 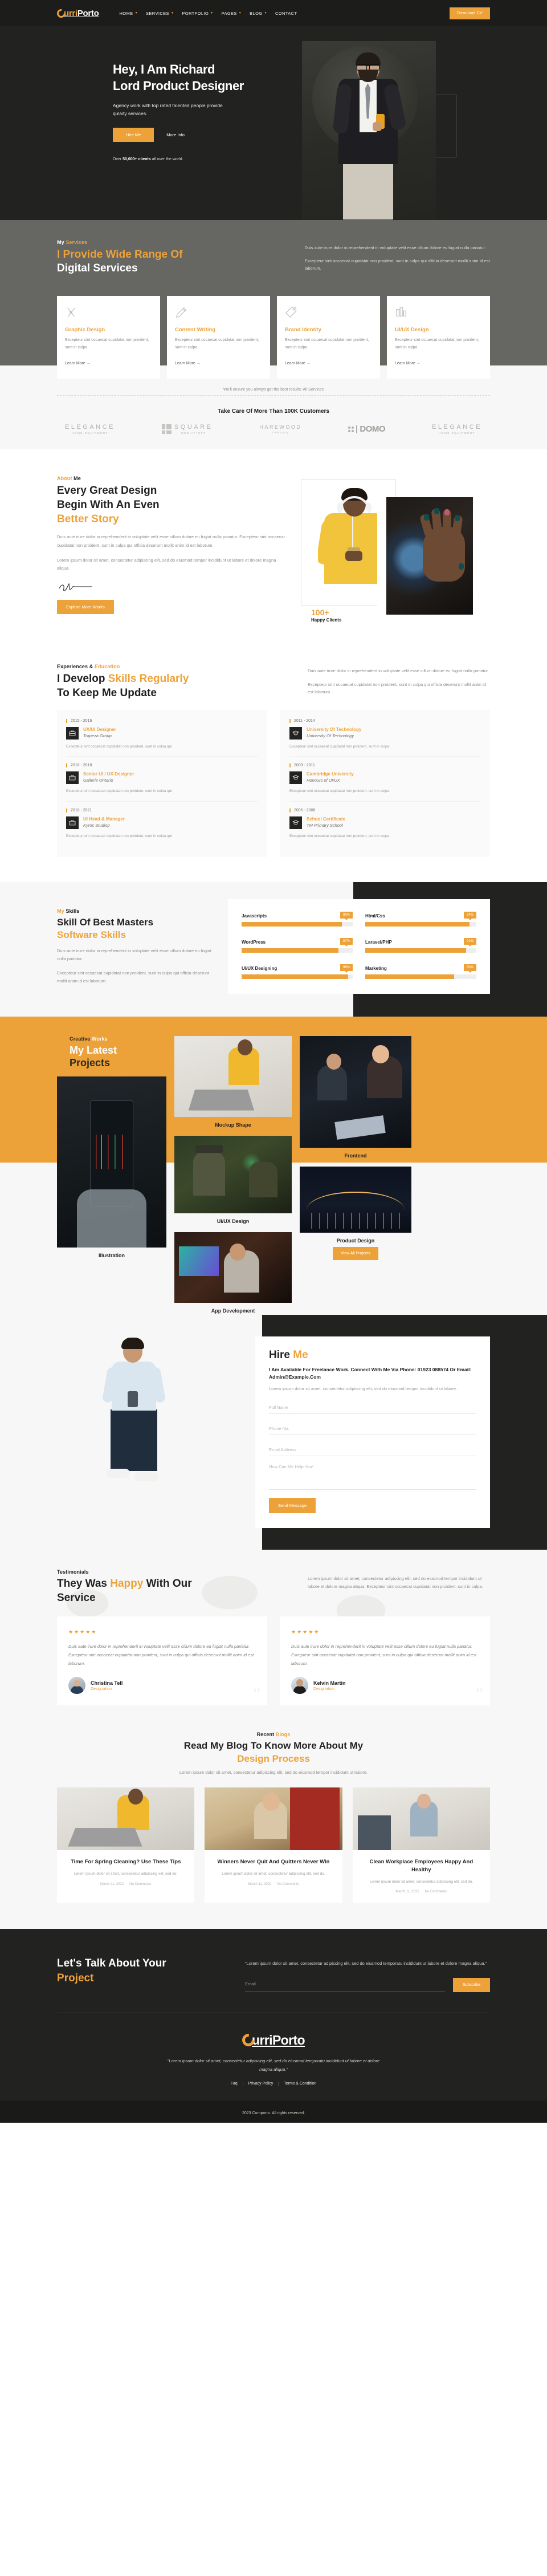 What do you see at coordinates (355, 1253) in the screenshot?
I see `view-all-projects-button: View All Projects` at bounding box center [355, 1253].